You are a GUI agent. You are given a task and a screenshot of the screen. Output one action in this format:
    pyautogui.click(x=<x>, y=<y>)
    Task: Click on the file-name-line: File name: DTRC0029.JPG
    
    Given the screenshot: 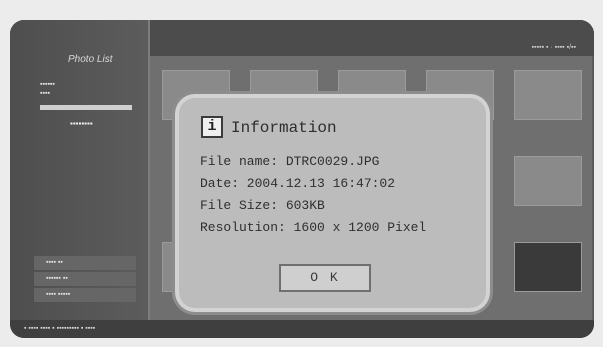 What is the action you would take?
    pyautogui.click(x=290, y=161)
    